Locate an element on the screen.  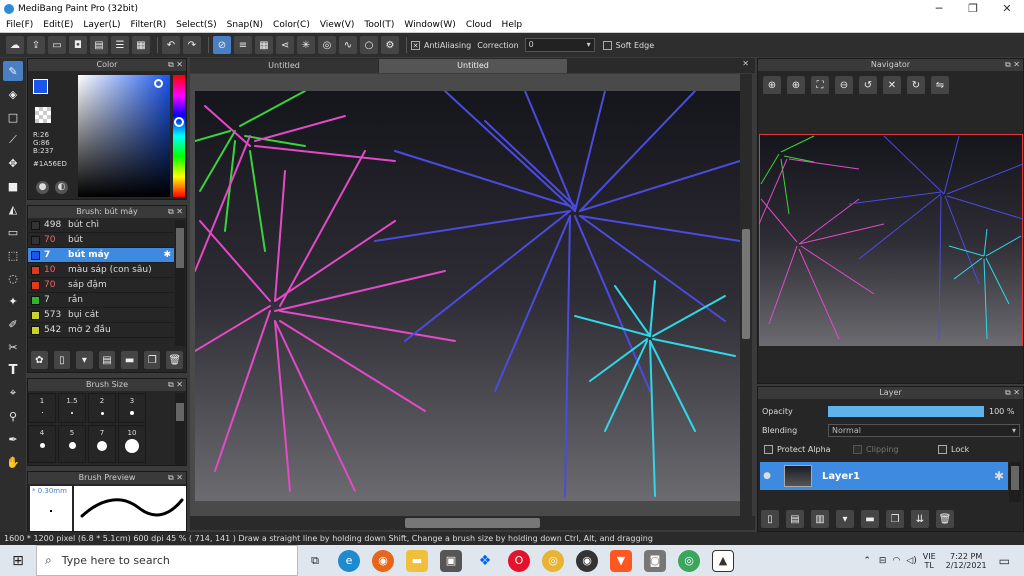
edge-icon: e is located at coordinates (349, 560).